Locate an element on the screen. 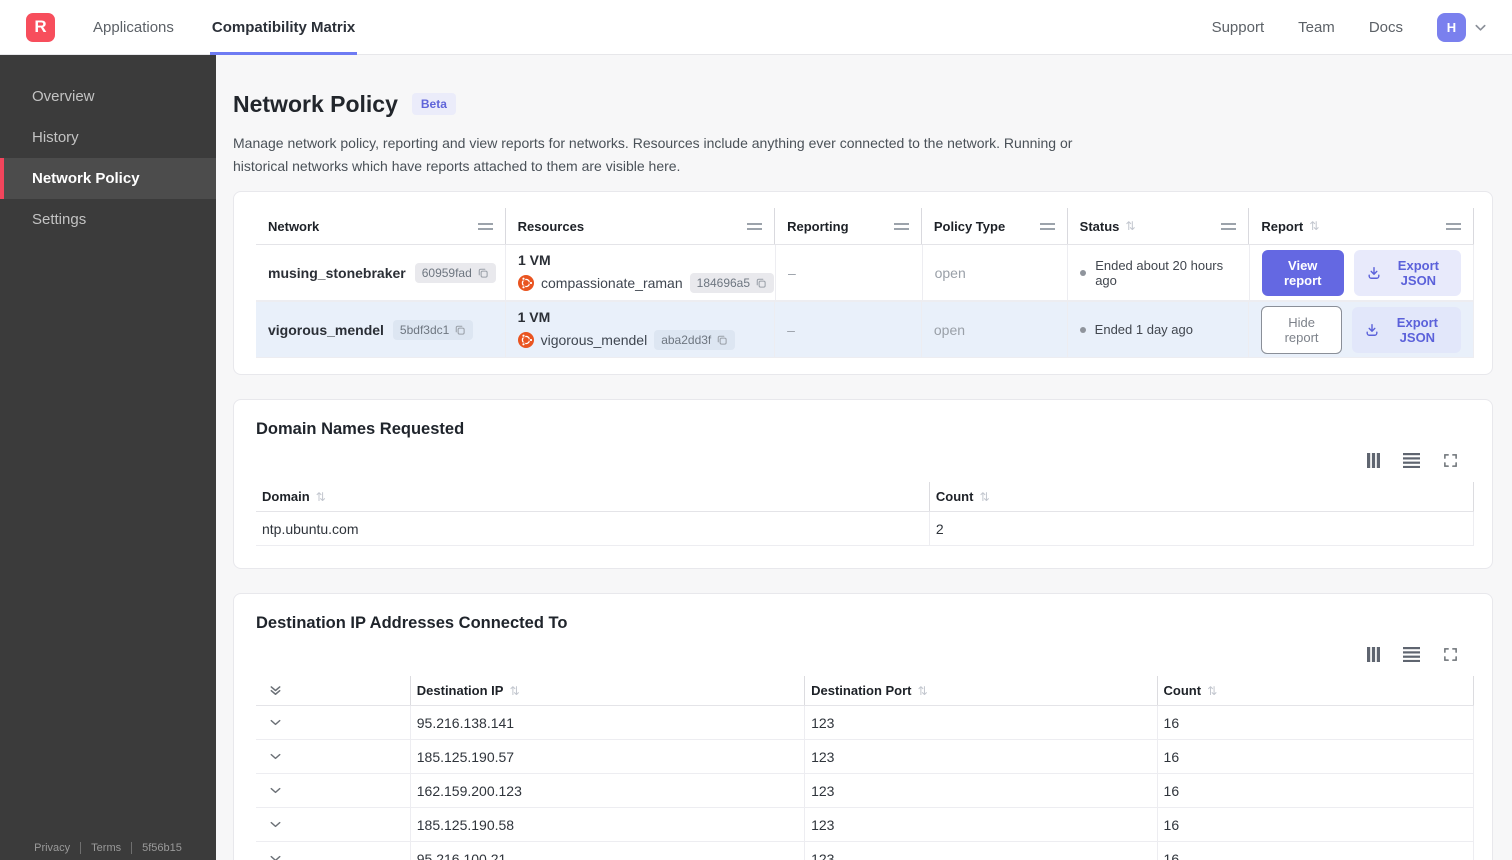 This screenshot has height=860, width=1512. column-header-status: Status ⇅ is located at coordinates (1159, 226).